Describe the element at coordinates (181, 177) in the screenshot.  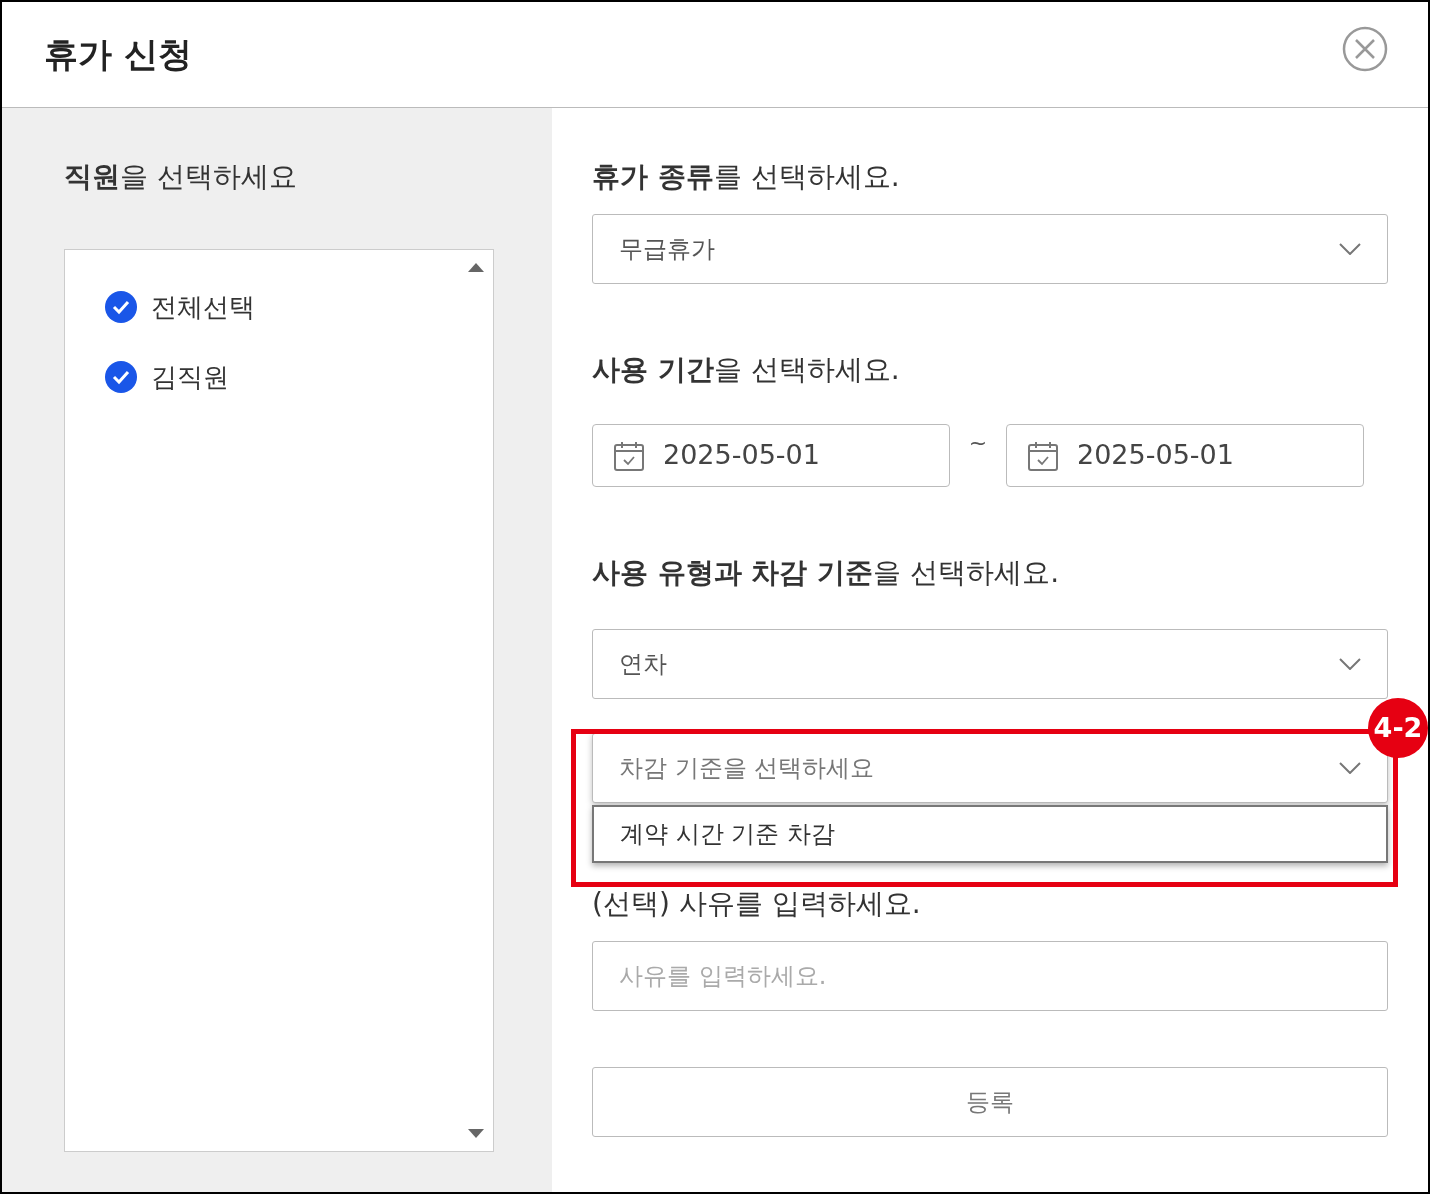
I see `section-heading: 직원을 선택하세요` at that location.